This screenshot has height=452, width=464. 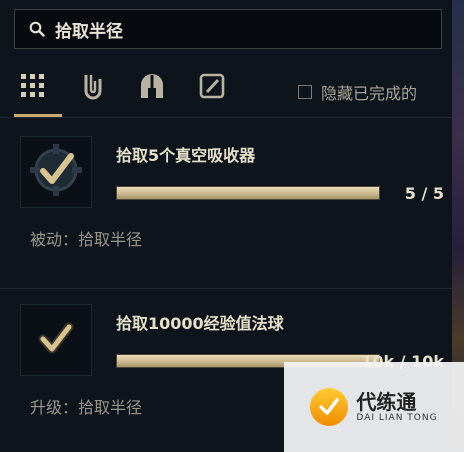 What do you see at coordinates (369, 93) in the screenshot?
I see `hide-completed-label: 隐藏已完成的` at bounding box center [369, 93].